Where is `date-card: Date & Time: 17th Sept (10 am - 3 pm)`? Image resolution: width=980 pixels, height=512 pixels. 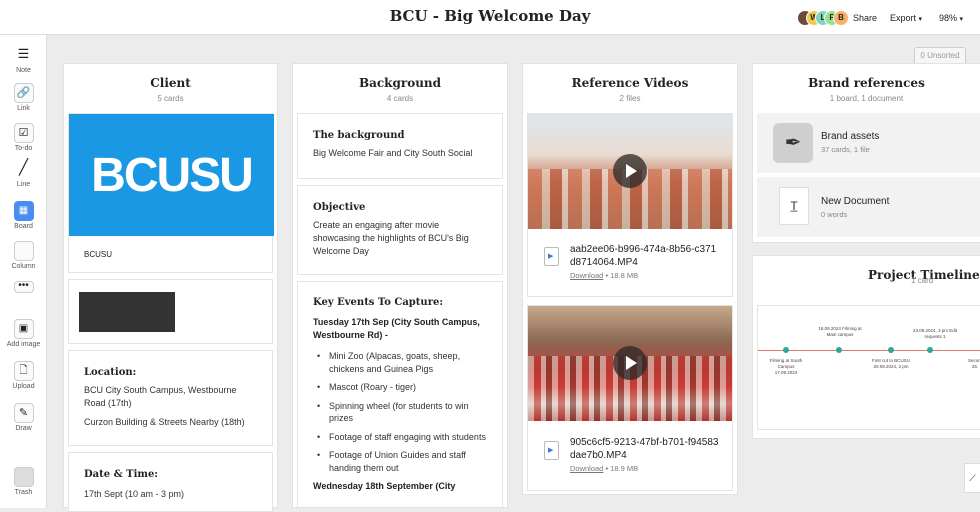 date-card: Date & Time: 17th Sept (10 am - 3 pm) is located at coordinates (170, 482).